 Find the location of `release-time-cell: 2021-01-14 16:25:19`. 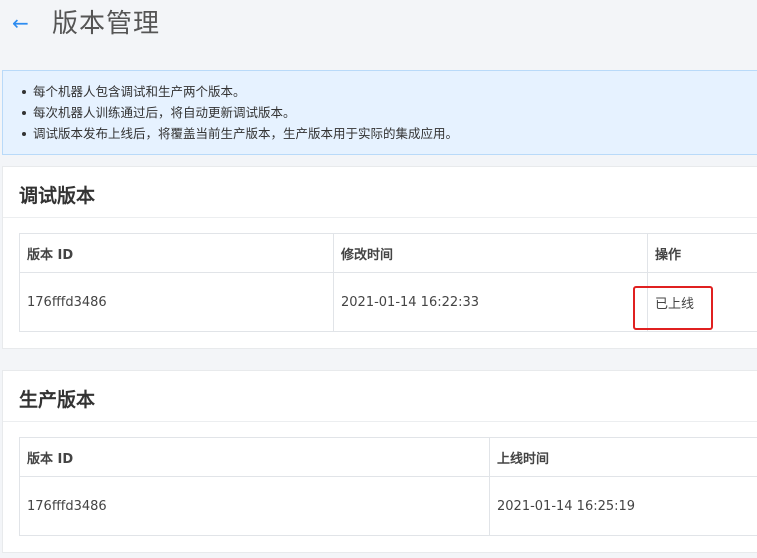

release-time-cell: 2021-01-14 16:25:19 is located at coordinates (623, 506).